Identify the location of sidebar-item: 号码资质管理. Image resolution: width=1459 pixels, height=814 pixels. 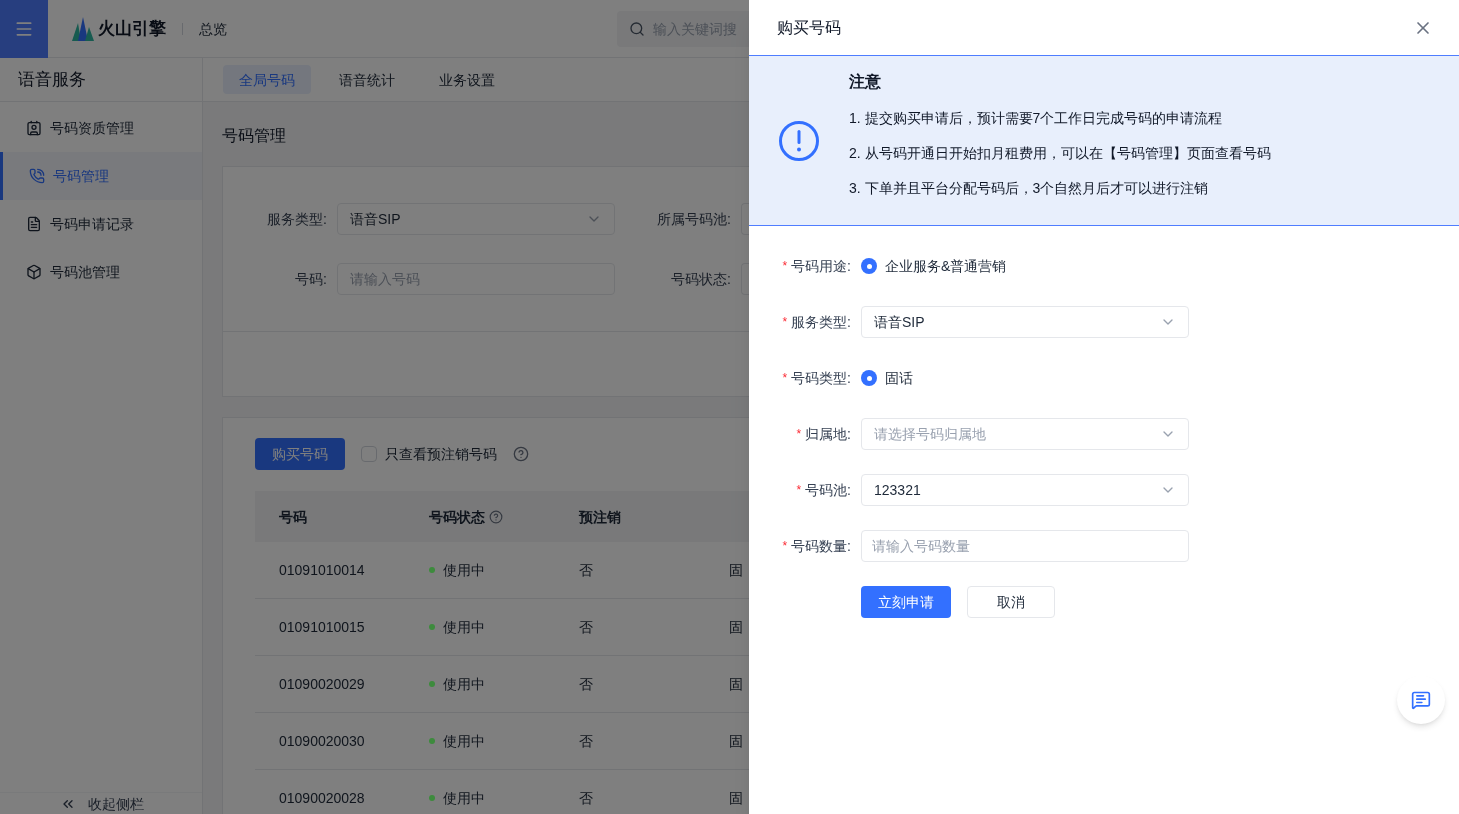
(101, 128).